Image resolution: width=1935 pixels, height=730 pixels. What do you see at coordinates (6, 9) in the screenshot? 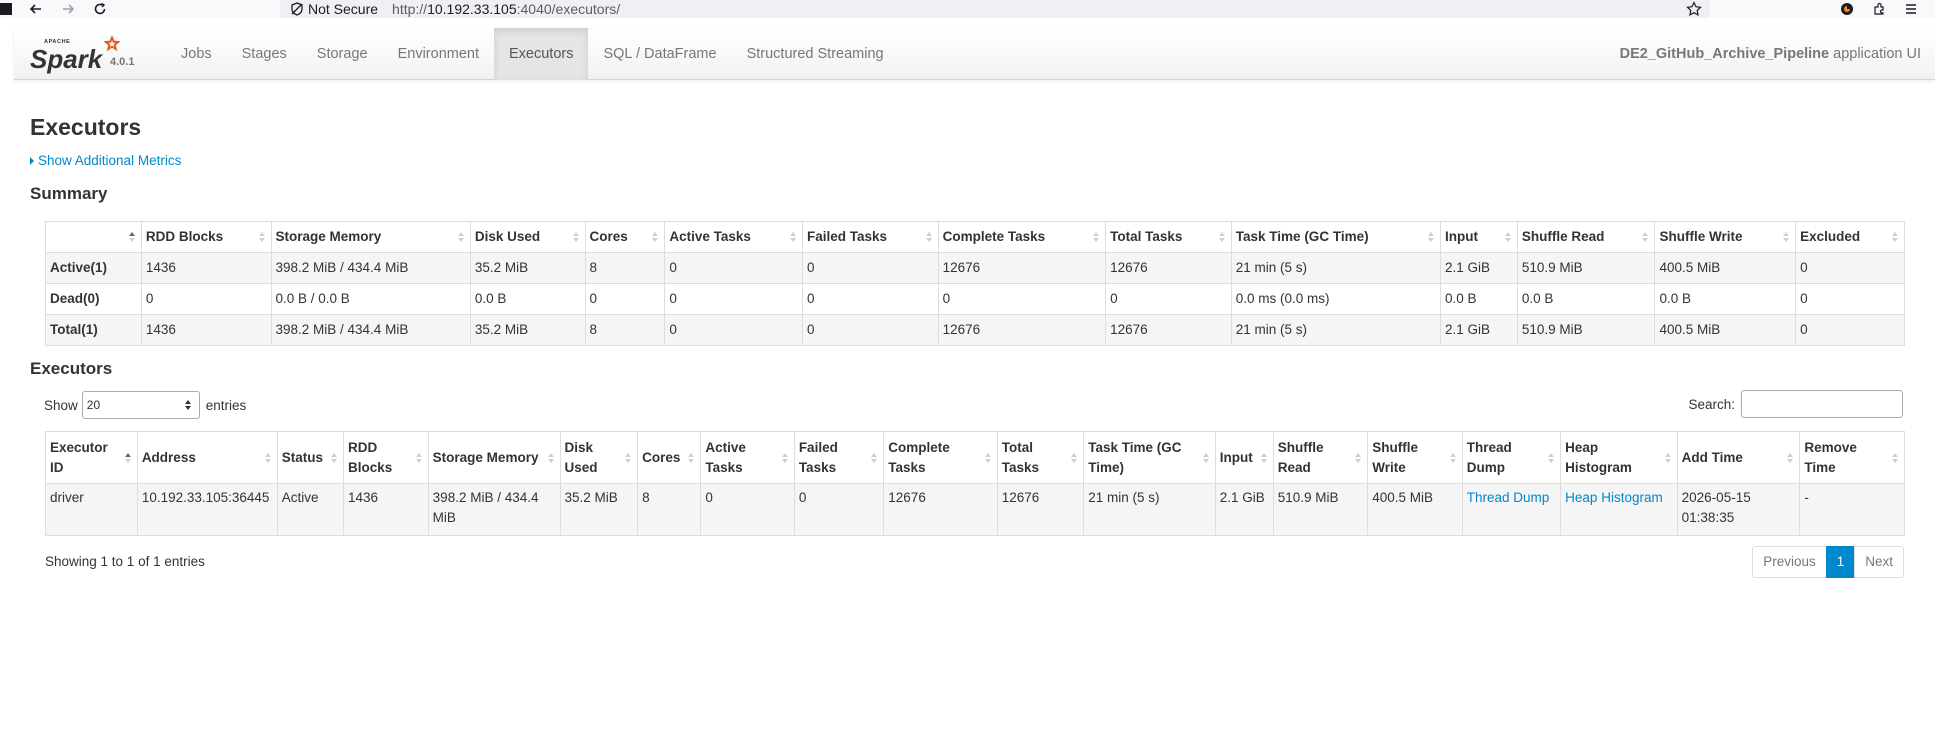
I see `tab-overview-icon` at bounding box center [6, 9].